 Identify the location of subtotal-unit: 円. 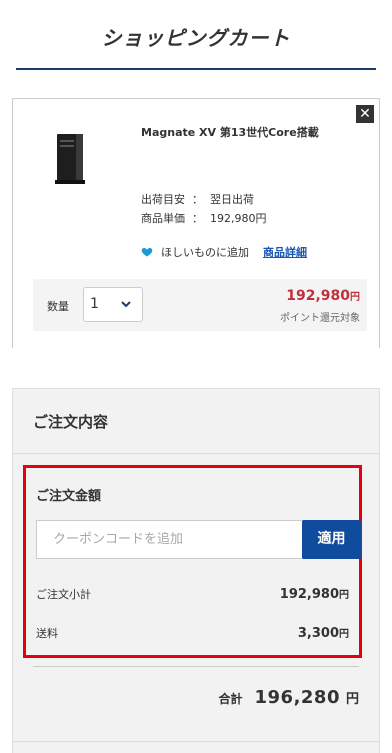
(344, 595).